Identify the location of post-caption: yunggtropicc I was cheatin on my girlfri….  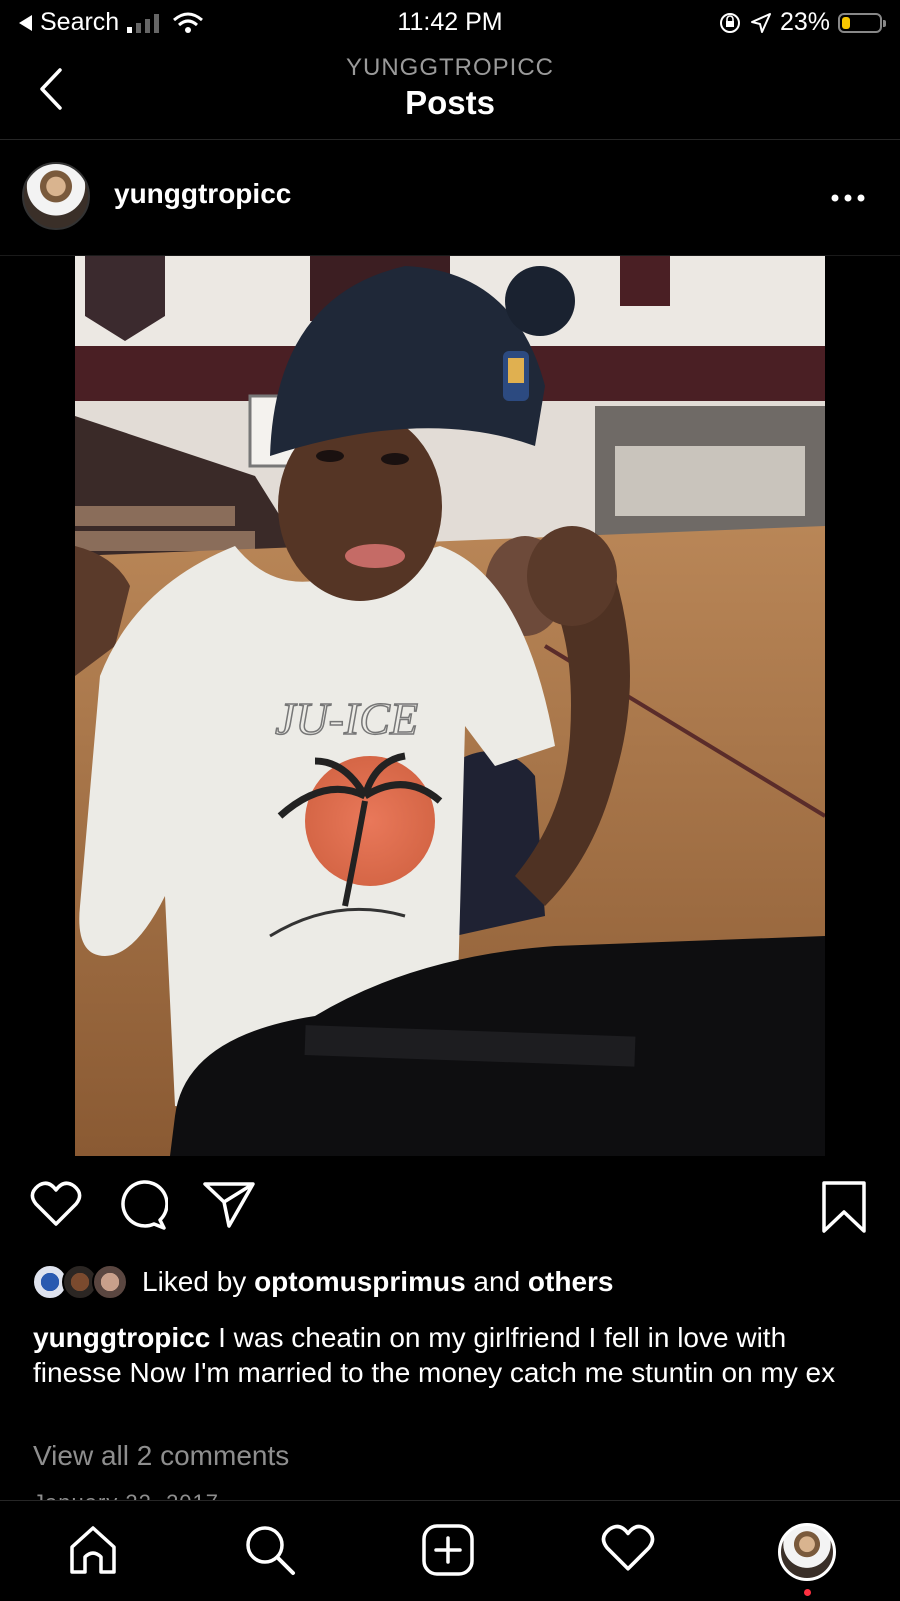
(453, 1355).